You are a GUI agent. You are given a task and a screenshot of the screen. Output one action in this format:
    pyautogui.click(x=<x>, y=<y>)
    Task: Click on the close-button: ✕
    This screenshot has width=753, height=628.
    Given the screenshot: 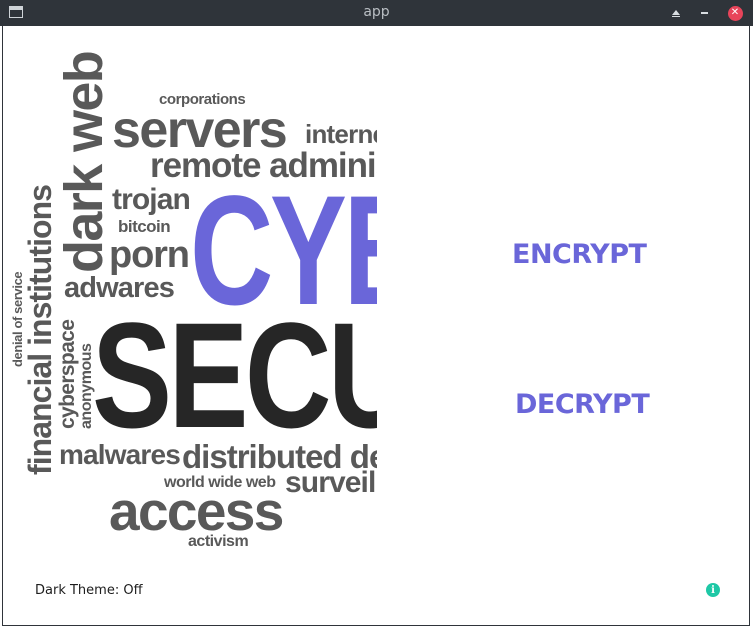 What is the action you would take?
    pyautogui.click(x=735, y=13)
    